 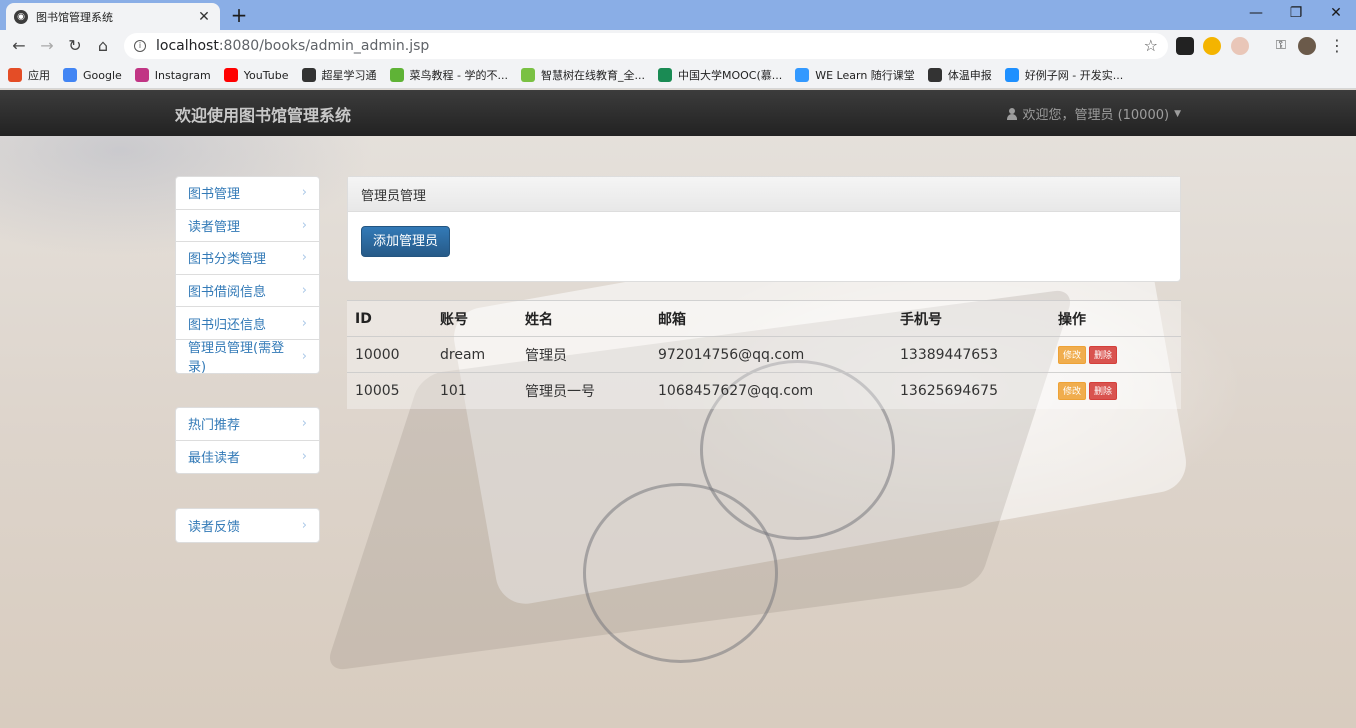 What do you see at coordinates (256, 75) in the screenshot?
I see `bookmark-item: YouTube` at bounding box center [256, 75].